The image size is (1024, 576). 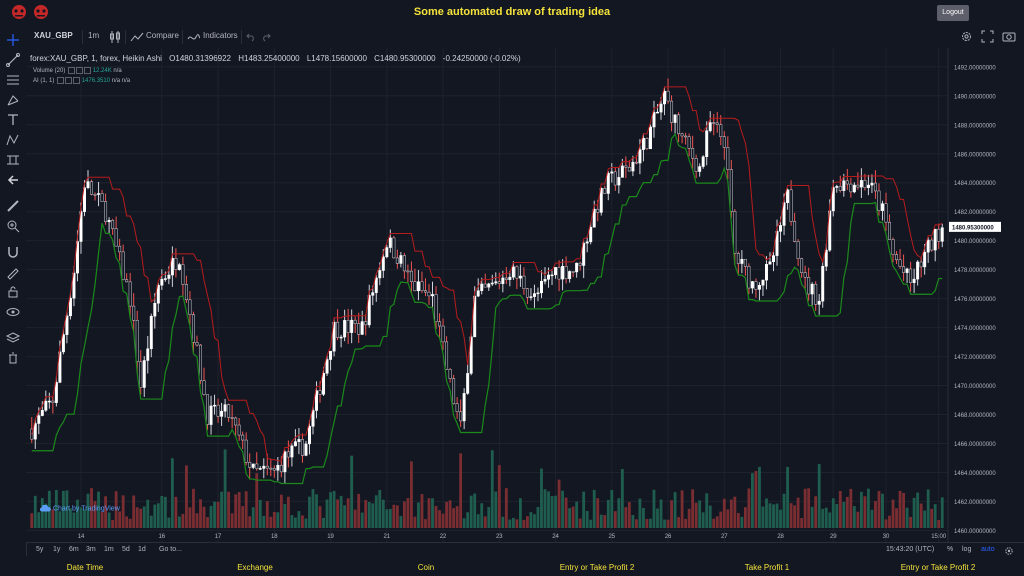 I want to click on arrow-left-icon, so click(x=13, y=180).